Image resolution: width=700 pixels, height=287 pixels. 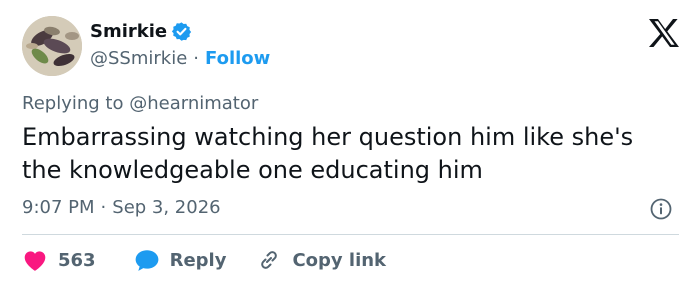 What do you see at coordinates (269, 260) in the screenshot?
I see `link-icon` at bounding box center [269, 260].